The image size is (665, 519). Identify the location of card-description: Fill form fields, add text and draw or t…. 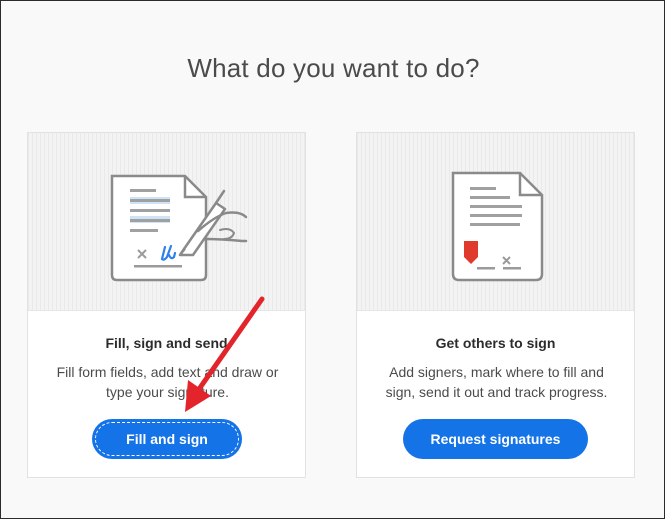
(167, 382).